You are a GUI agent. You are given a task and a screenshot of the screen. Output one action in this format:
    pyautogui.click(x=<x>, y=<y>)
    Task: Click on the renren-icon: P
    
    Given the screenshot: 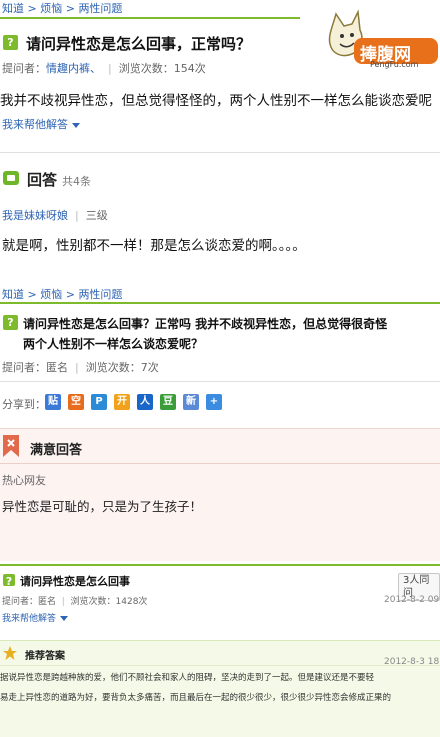 What is the action you would take?
    pyautogui.click(x=99, y=402)
    